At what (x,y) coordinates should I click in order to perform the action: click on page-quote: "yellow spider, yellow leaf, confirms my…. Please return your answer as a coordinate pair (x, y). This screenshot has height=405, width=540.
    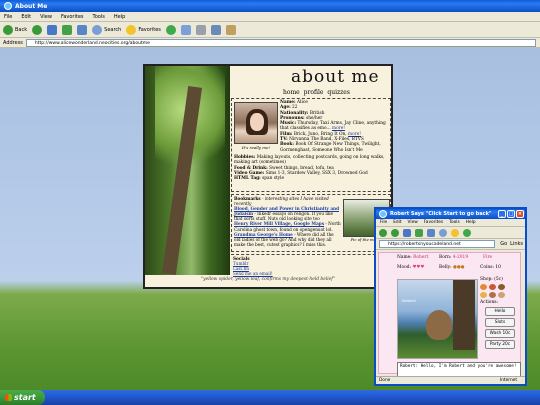
    Looking at the image, I should click on (268, 279).